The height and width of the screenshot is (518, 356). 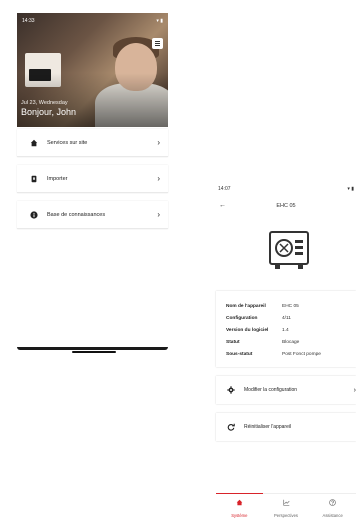 What do you see at coordinates (233, 342) in the screenshot?
I see `info-key: Statut` at bounding box center [233, 342].